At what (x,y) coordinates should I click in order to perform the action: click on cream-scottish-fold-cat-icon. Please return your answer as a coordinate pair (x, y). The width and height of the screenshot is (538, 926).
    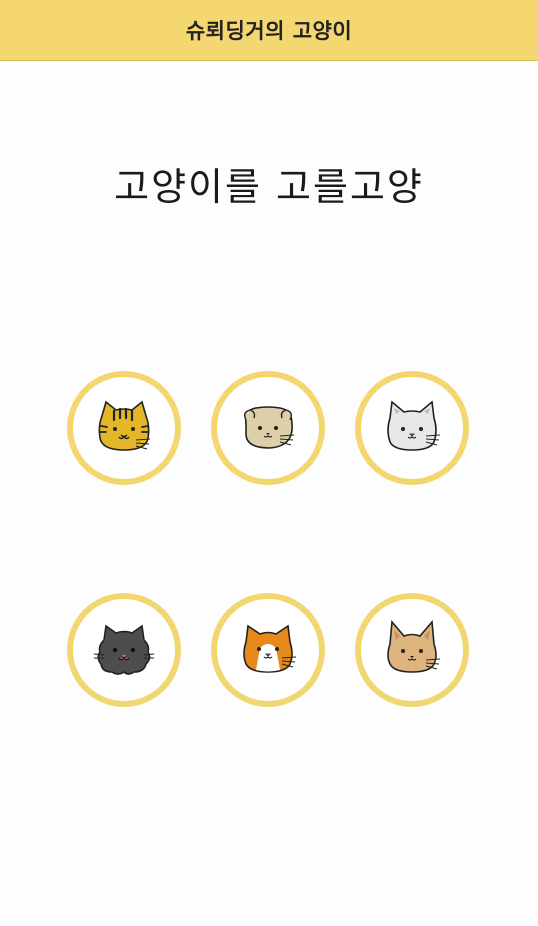
    Looking at the image, I should click on (269, 427).